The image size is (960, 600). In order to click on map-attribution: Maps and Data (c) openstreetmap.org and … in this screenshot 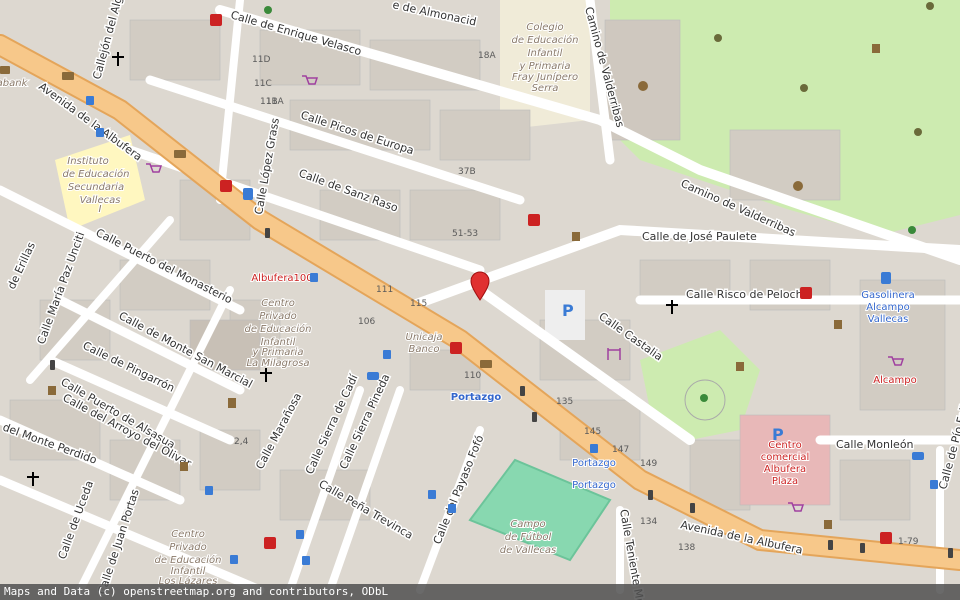, I will do `click(480, 592)`.